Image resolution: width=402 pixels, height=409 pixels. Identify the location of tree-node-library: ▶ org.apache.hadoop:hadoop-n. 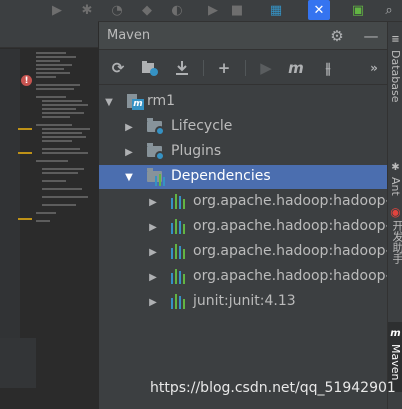
(243, 277).